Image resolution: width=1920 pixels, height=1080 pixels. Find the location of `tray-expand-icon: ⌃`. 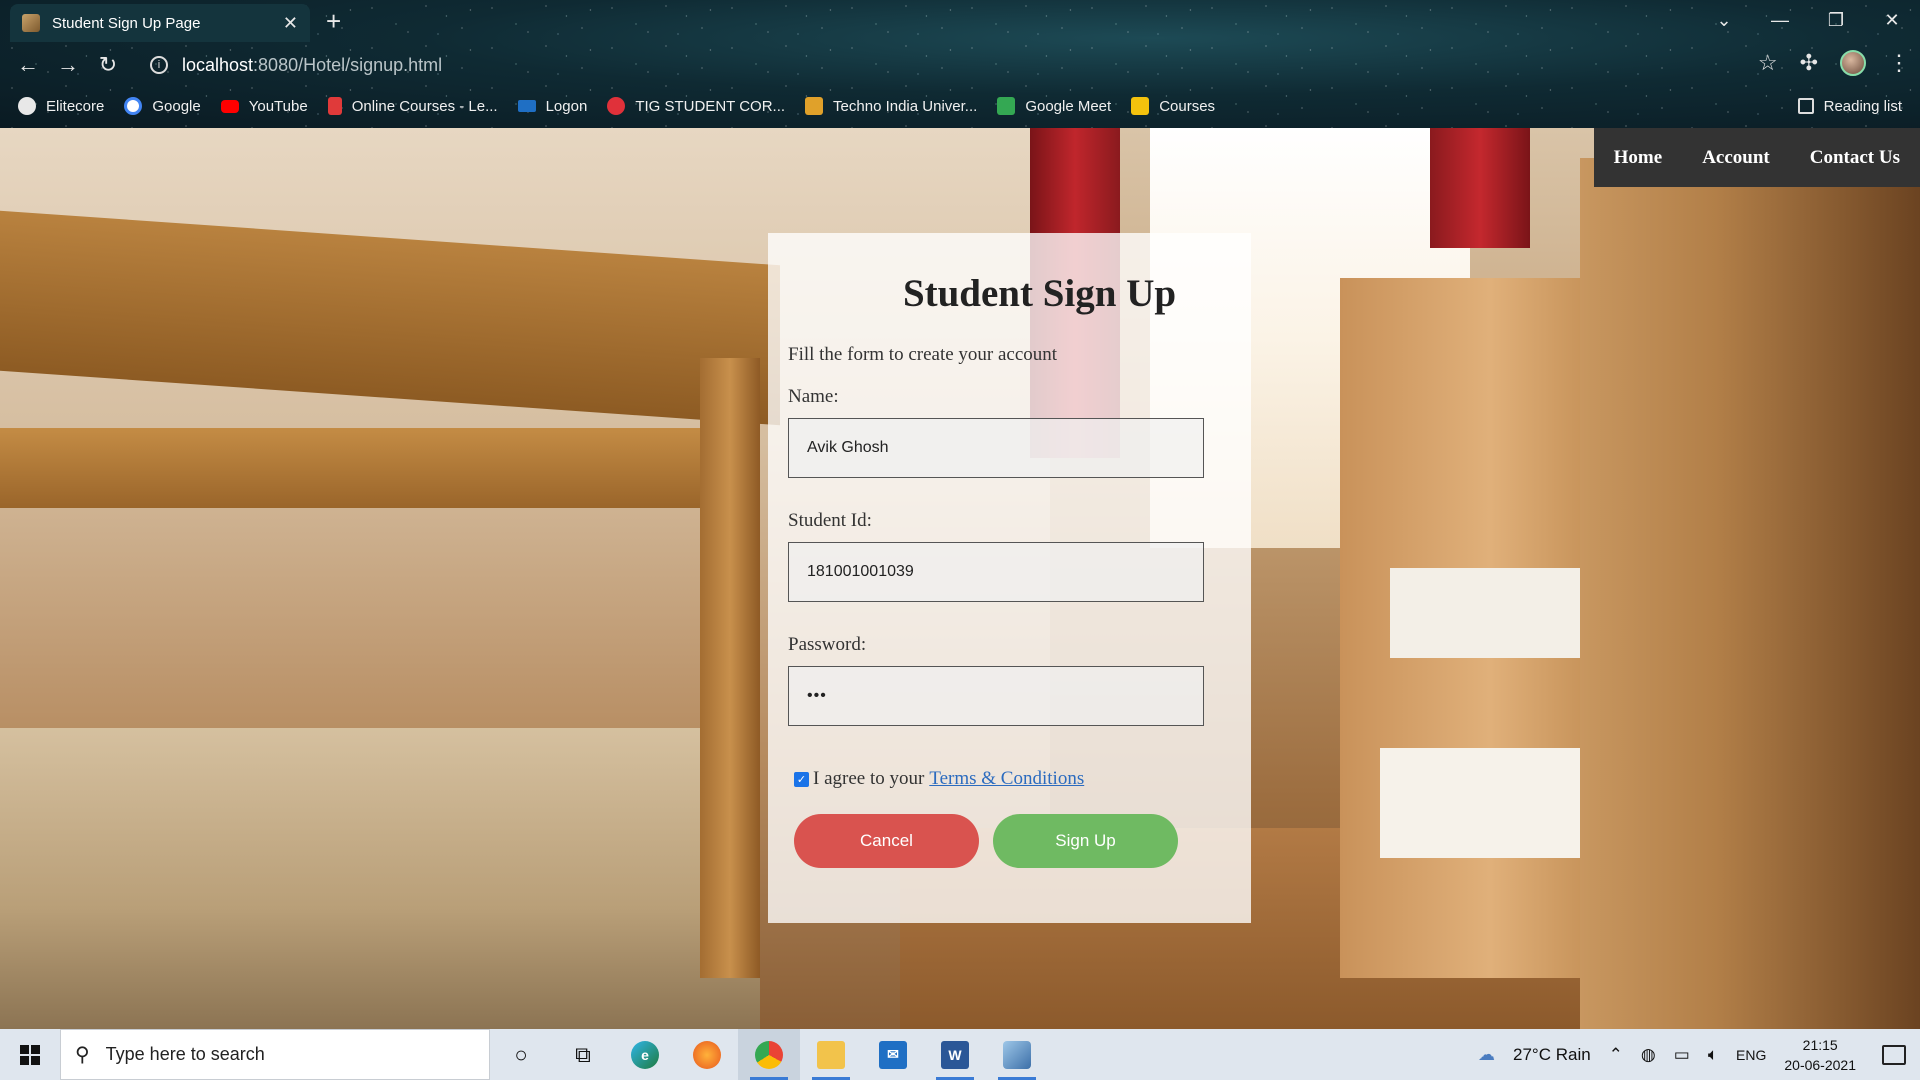

tray-expand-icon: ⌃ is located at coordinates (1616, 1055).